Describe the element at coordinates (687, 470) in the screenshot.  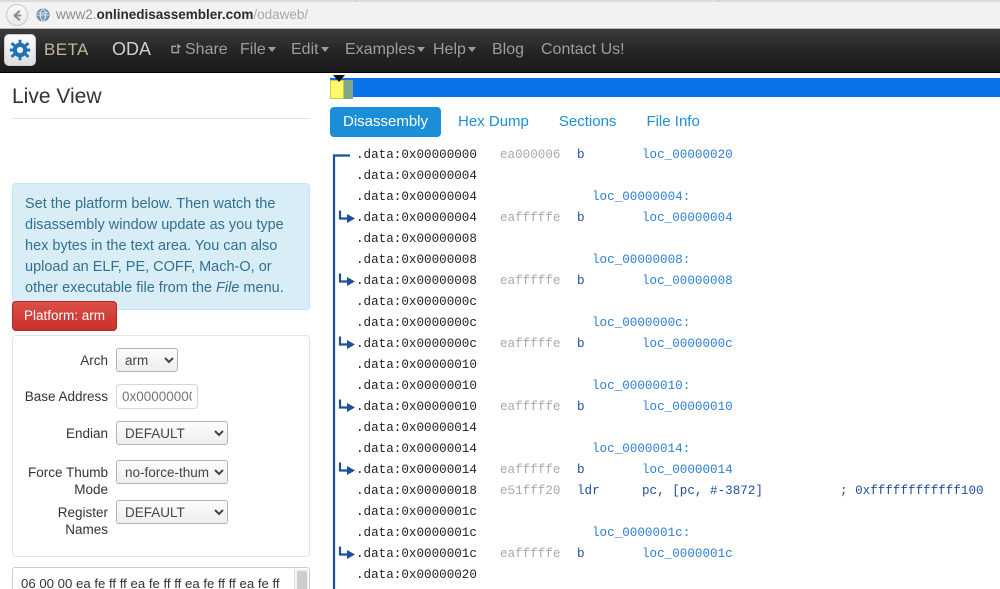
I see `line-branch-target: loc_00000014` at that location.